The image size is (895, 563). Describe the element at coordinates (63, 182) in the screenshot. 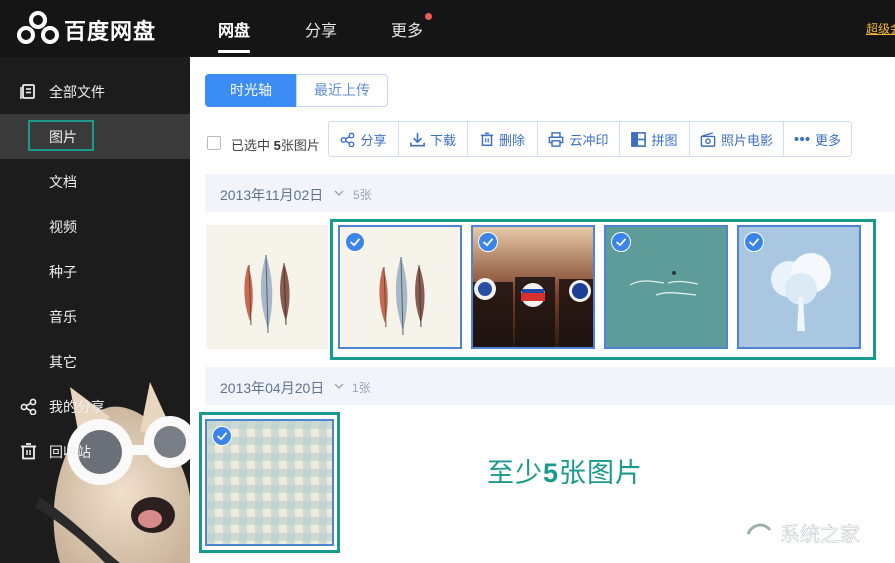

I see `sidebar-item-label: 文档` at that location.